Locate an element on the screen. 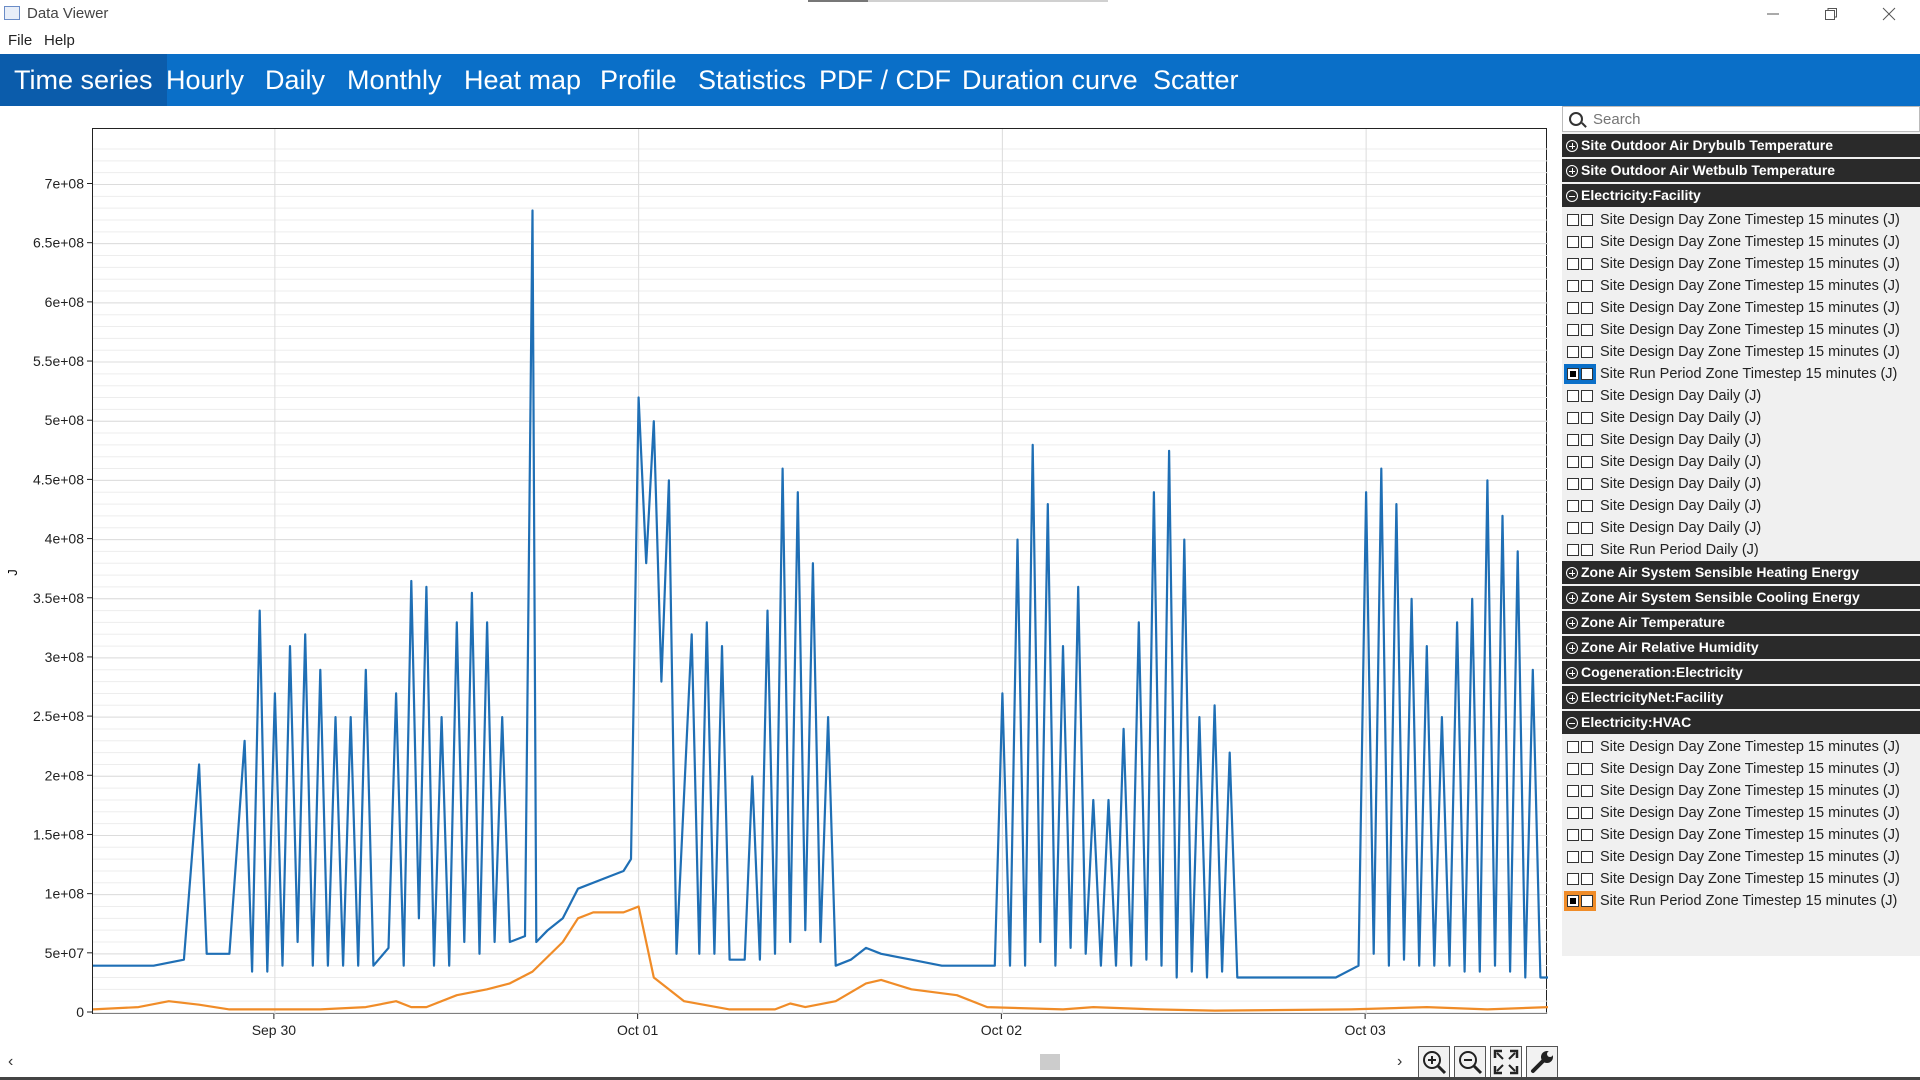  settings-button is located at coordinates (1542, 1062).